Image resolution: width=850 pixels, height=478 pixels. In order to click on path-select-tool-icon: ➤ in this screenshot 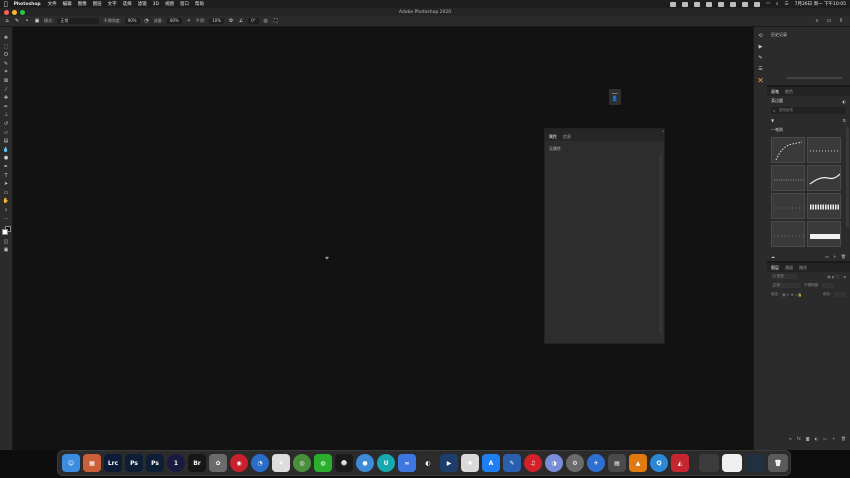, I will do `click(6, 184)`.